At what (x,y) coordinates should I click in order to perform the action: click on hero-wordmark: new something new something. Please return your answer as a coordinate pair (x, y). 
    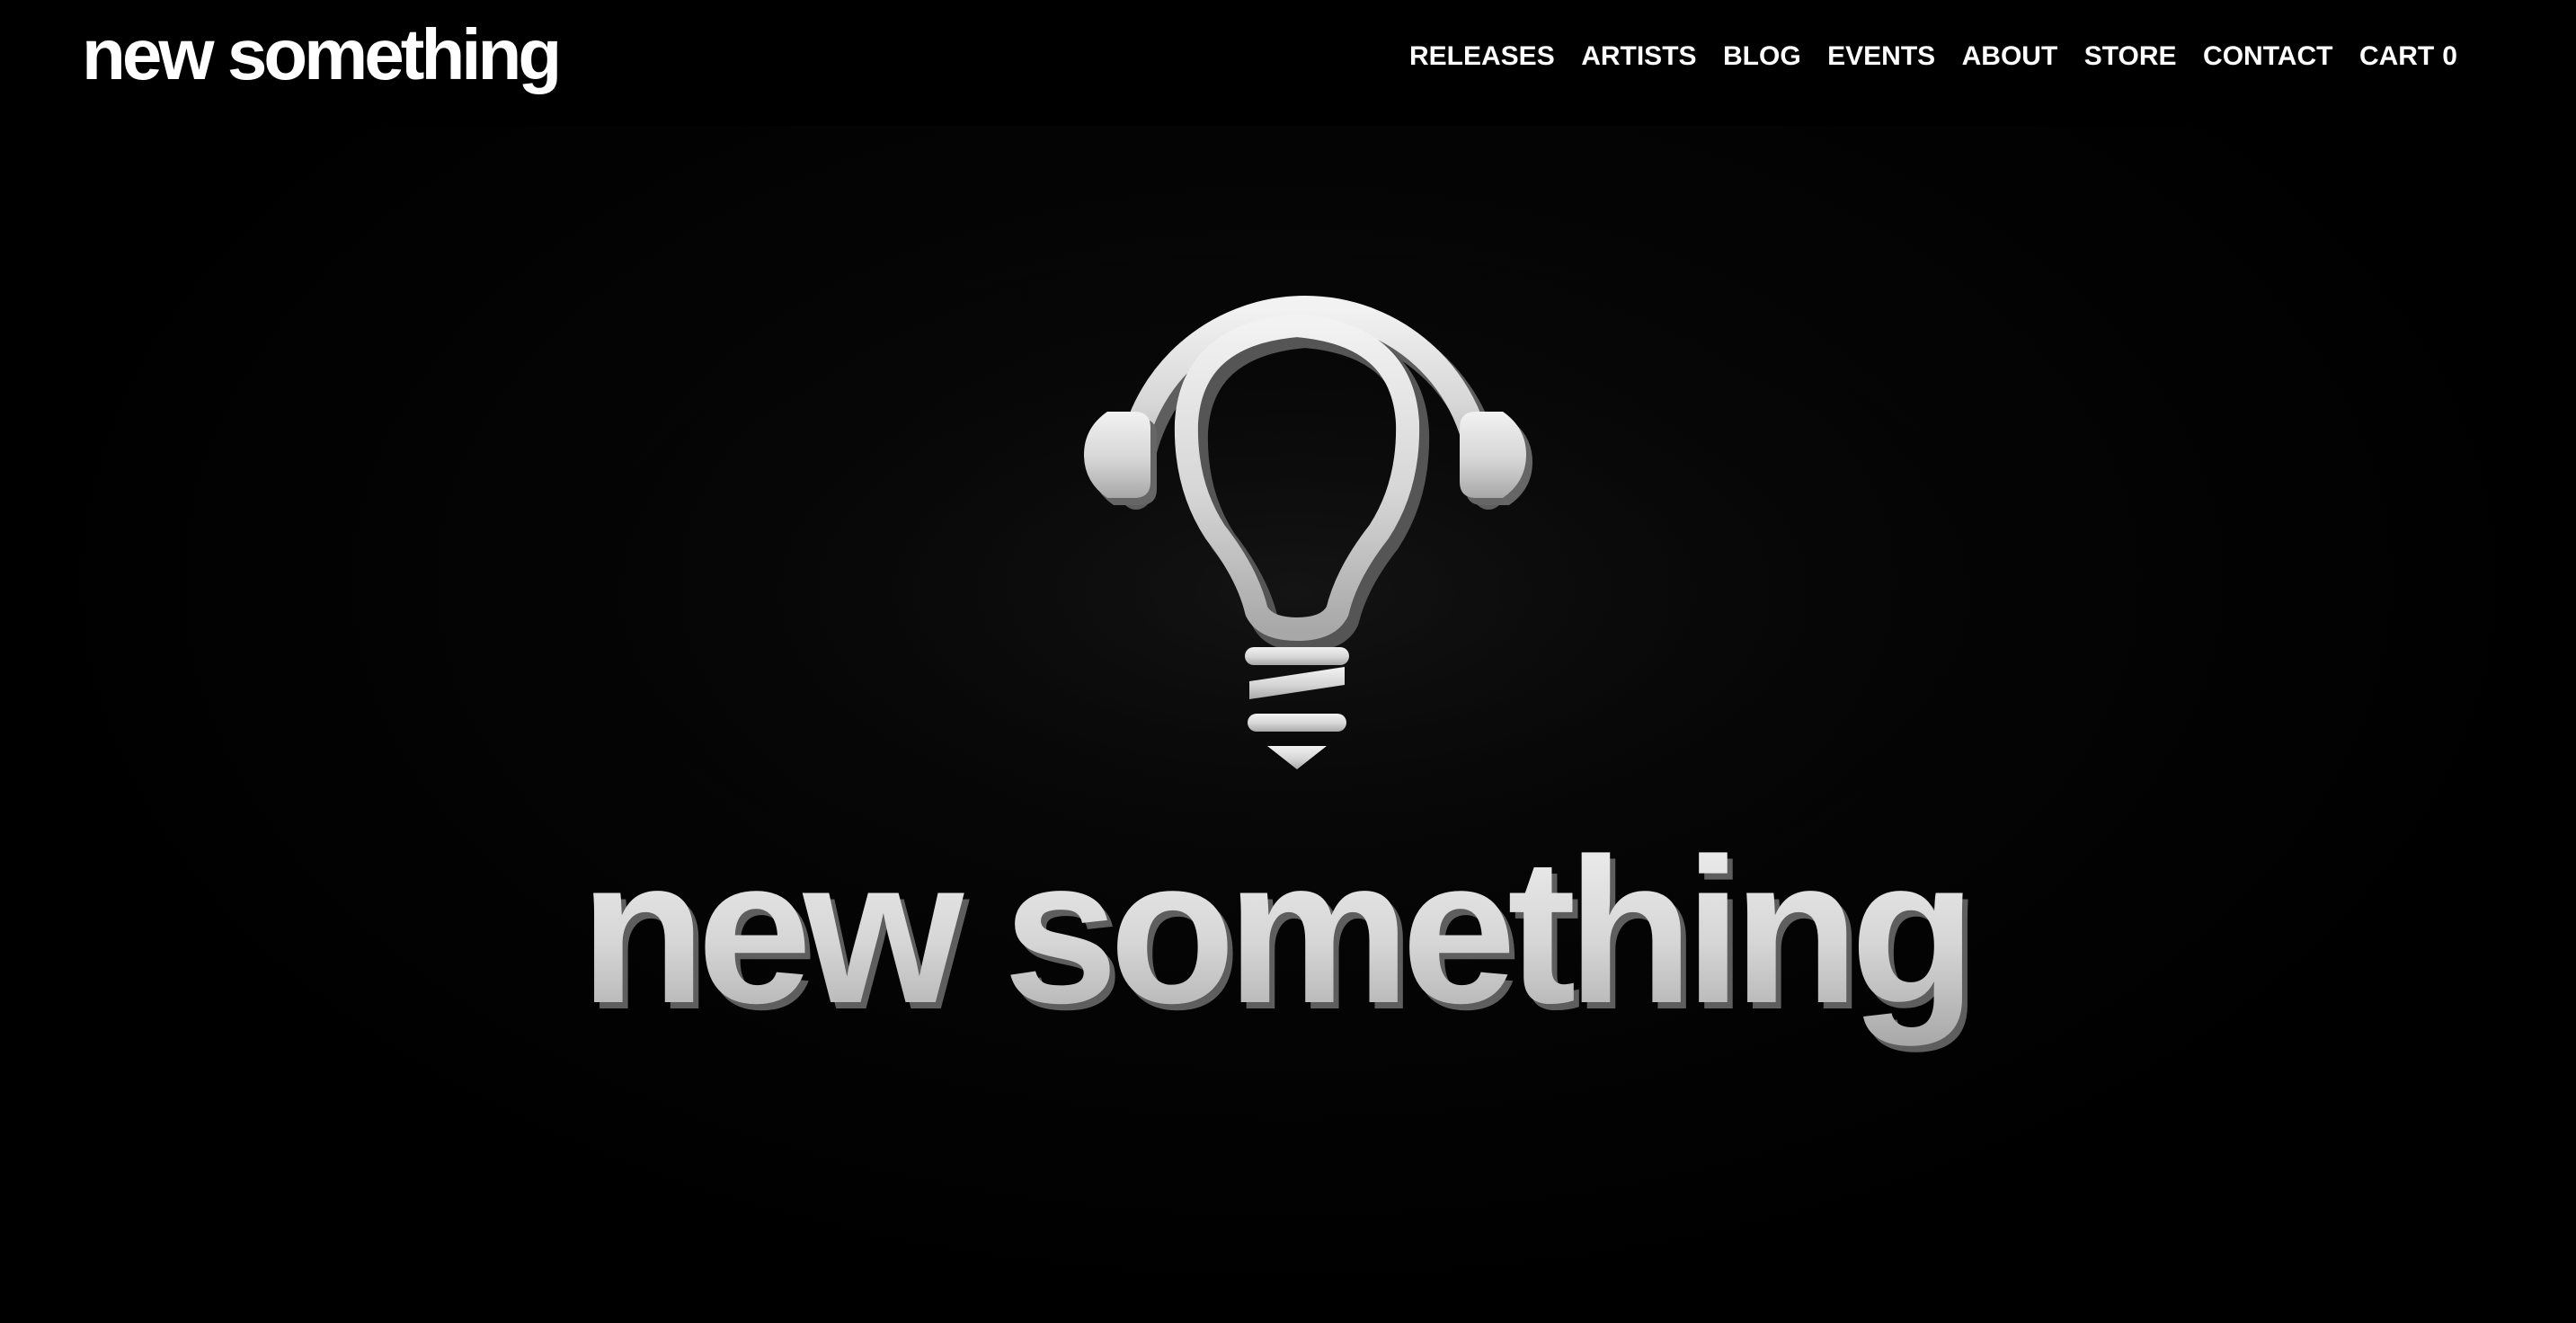
    Looking at the image, I should click on (1281, 933).